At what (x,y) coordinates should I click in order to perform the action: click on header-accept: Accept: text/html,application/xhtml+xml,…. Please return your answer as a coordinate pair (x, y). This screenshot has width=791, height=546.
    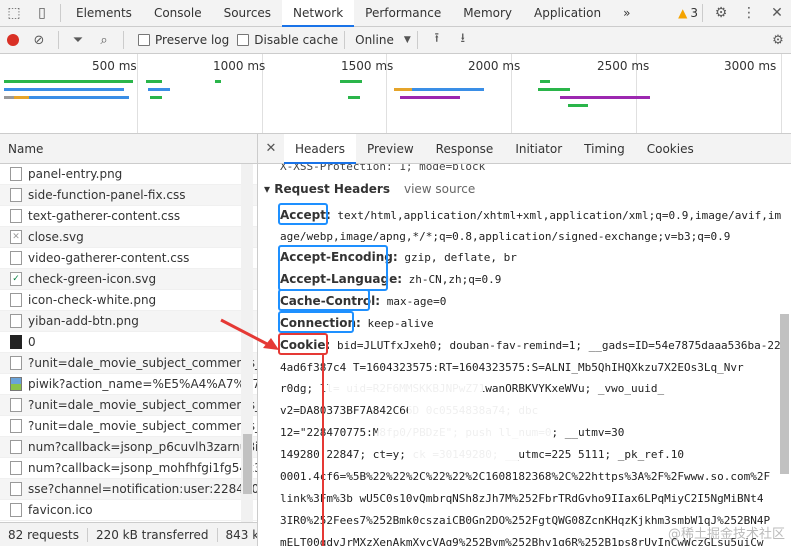
    Looking at the image, I should click on (530, 215).